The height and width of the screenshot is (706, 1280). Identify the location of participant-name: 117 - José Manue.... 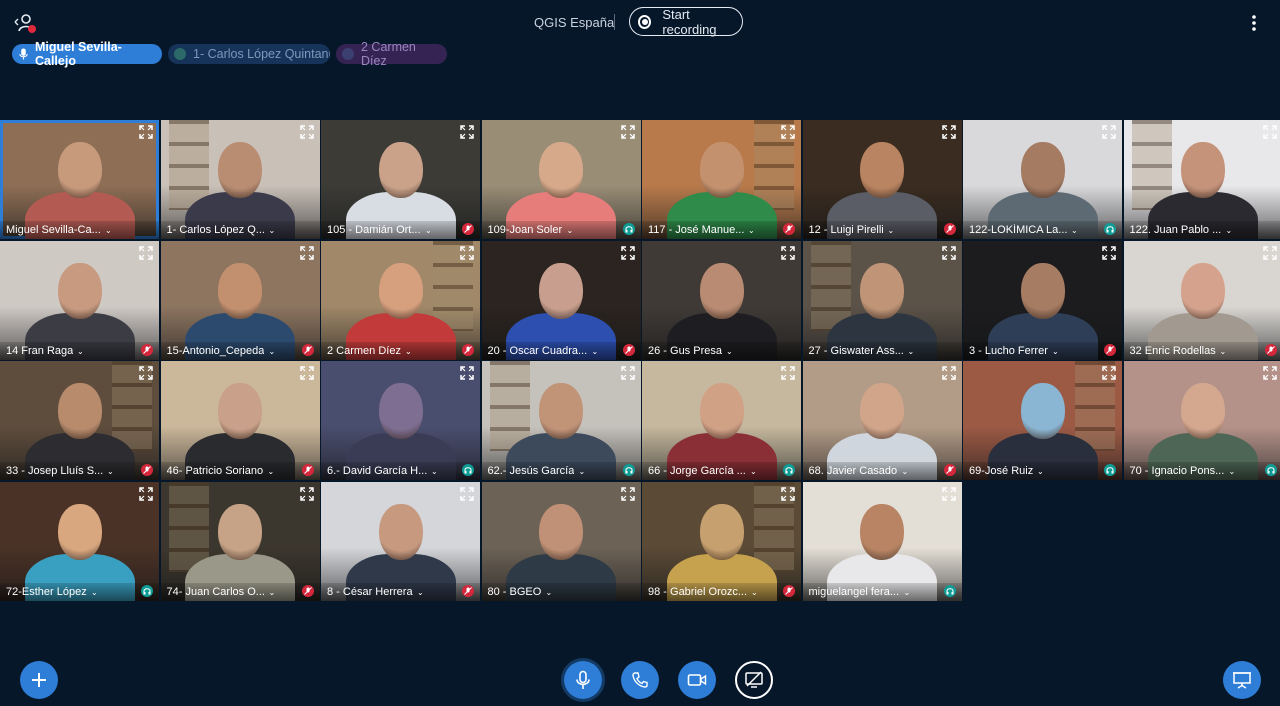
(696, 230).